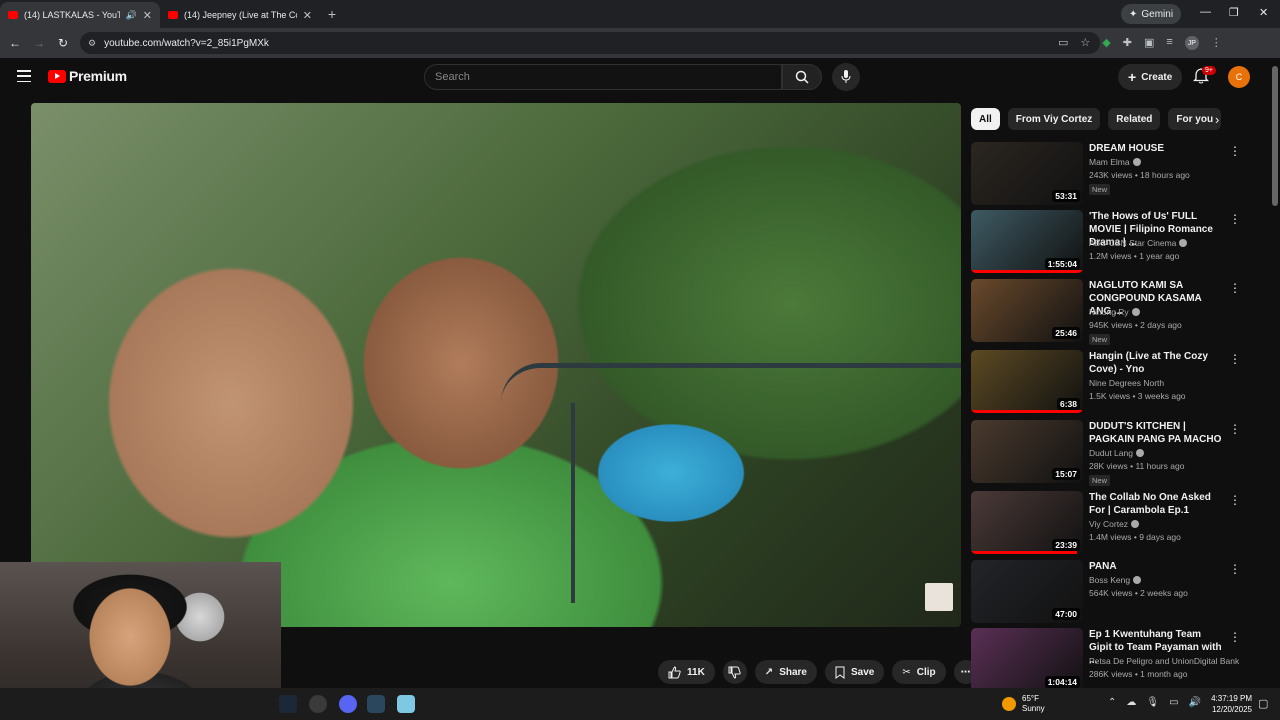 This screenshot has height=720, width=1280. Describe the element at coordinates (1209, 70) in the screenshot. I see `notification-count-badge: 9+` at that location.